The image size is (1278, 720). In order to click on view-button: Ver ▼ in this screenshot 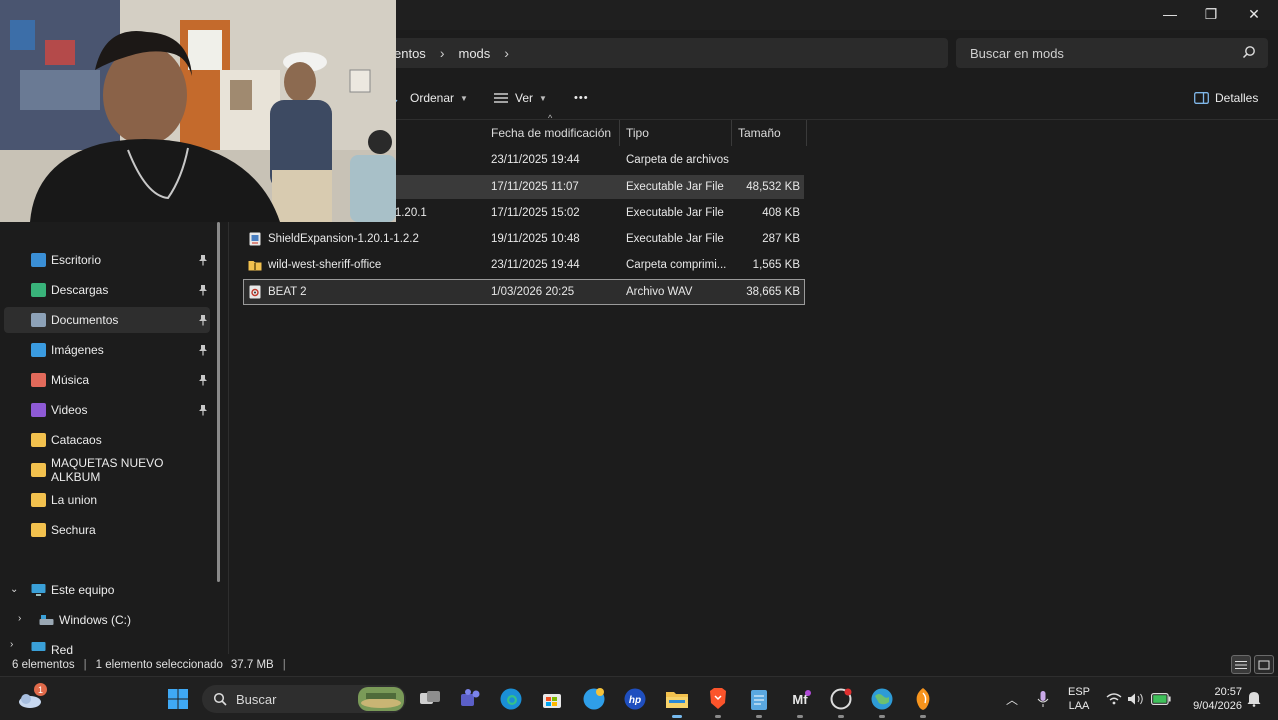, I will do `click(520, 98)`.